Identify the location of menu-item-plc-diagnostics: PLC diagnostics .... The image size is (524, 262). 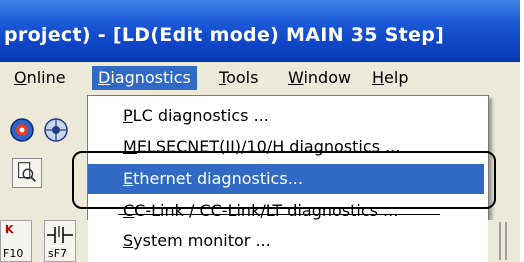
(286, 116).